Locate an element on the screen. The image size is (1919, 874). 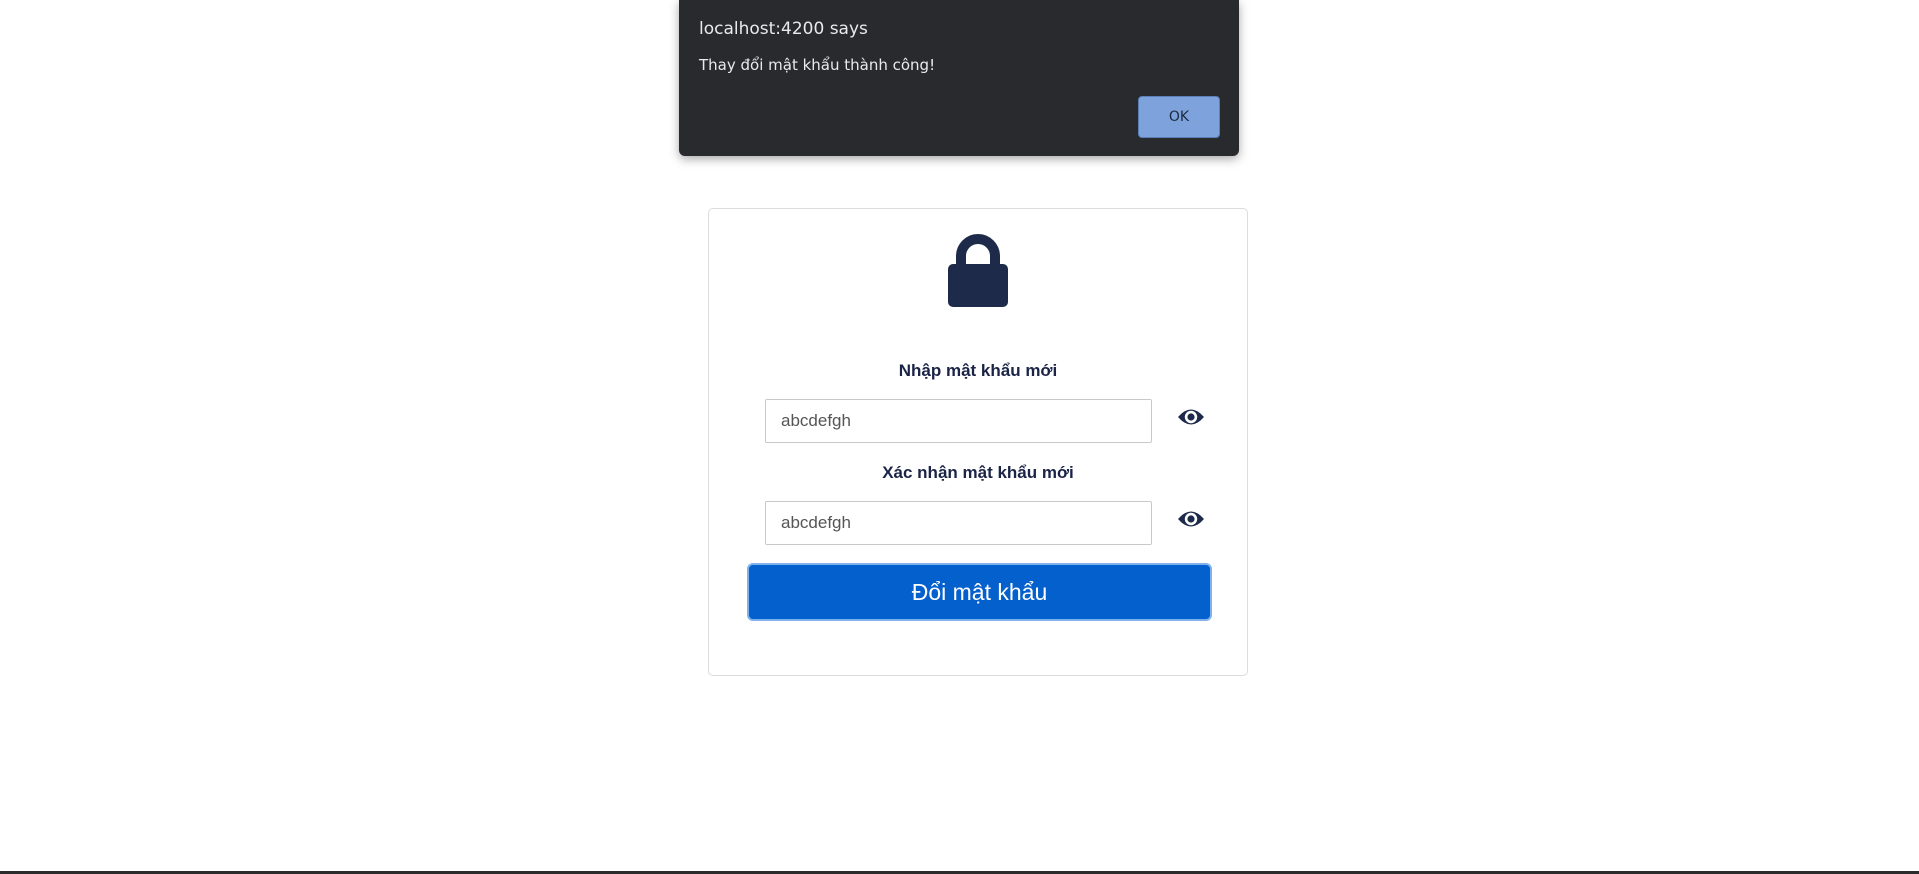
change-password-button: Đổi mật khẩu is located at coordinates (979, 592).